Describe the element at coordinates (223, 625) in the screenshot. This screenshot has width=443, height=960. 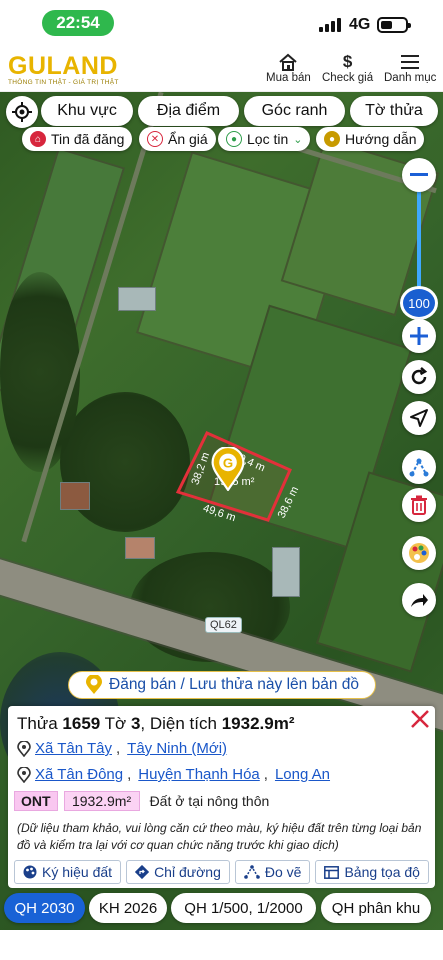
I see `road-name-label: QL62` at that location.